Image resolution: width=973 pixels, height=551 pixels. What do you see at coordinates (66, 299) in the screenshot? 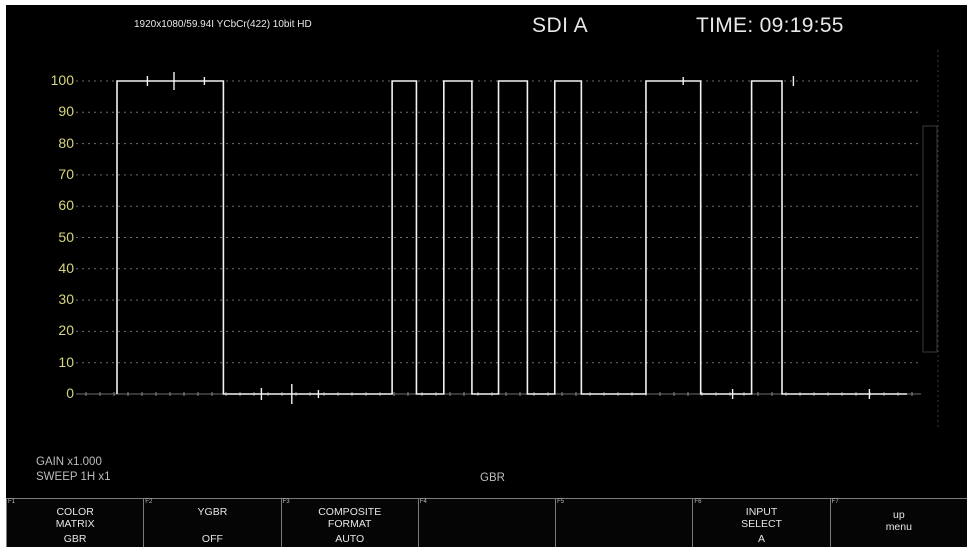
I see `y-tick-label: 30` at bounding box center [66, 299].